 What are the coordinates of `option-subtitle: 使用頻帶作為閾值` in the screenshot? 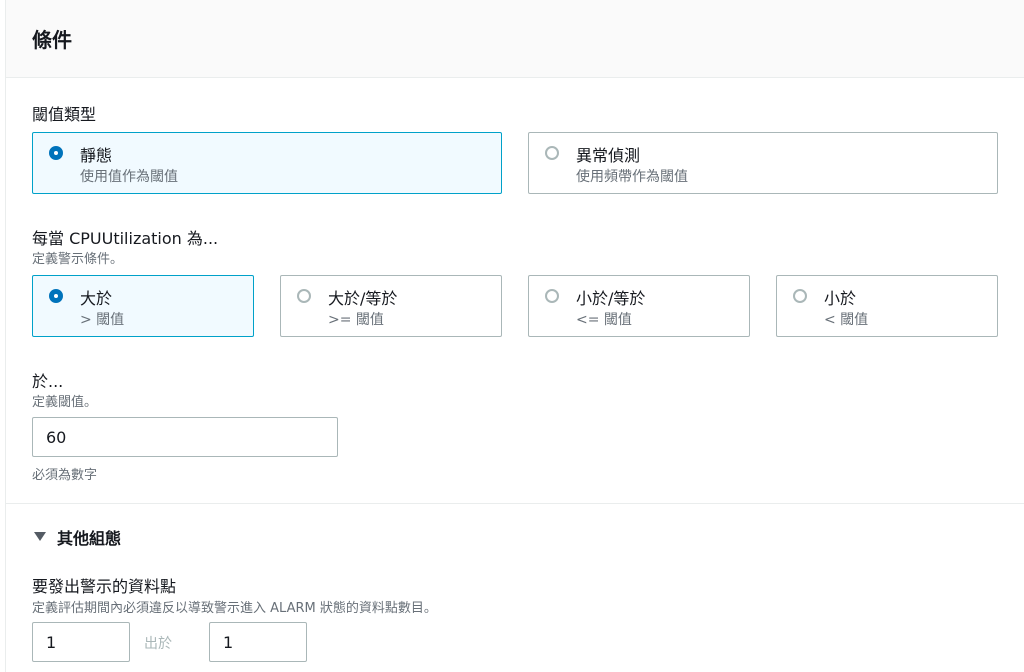 It's located at (632, 177).